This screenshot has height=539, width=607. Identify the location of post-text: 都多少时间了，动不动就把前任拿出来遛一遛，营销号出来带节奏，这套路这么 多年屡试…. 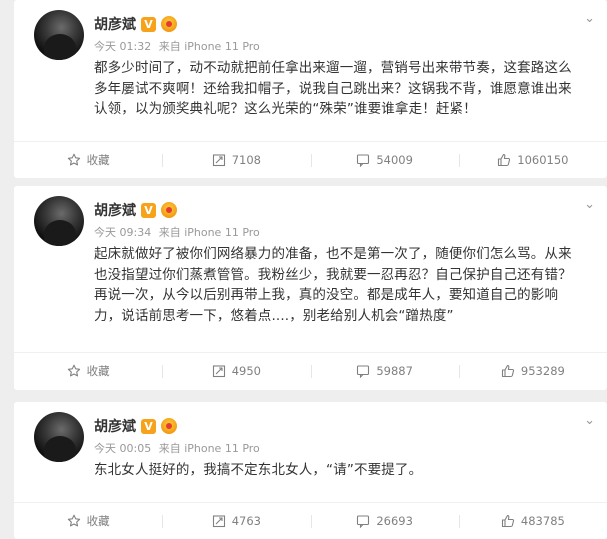
(333, 88).